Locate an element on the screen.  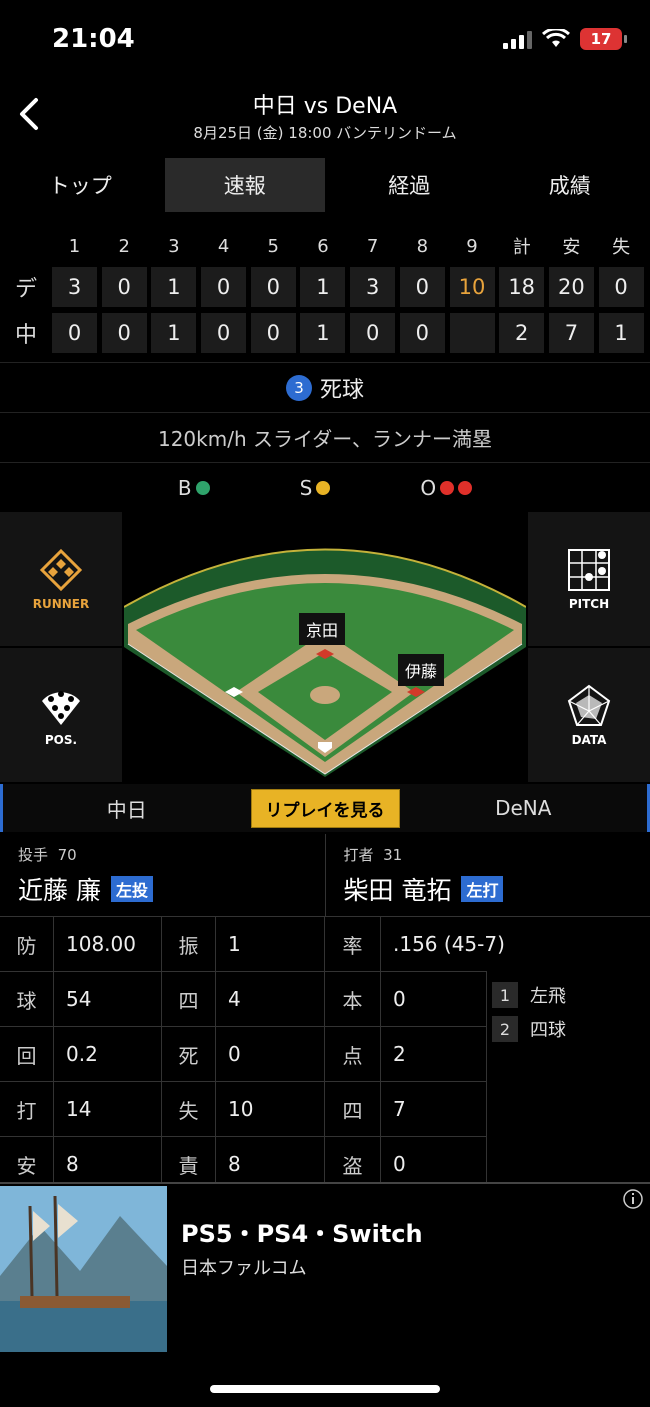
tab-stats: 成績 is located at coordinates (570, 185).